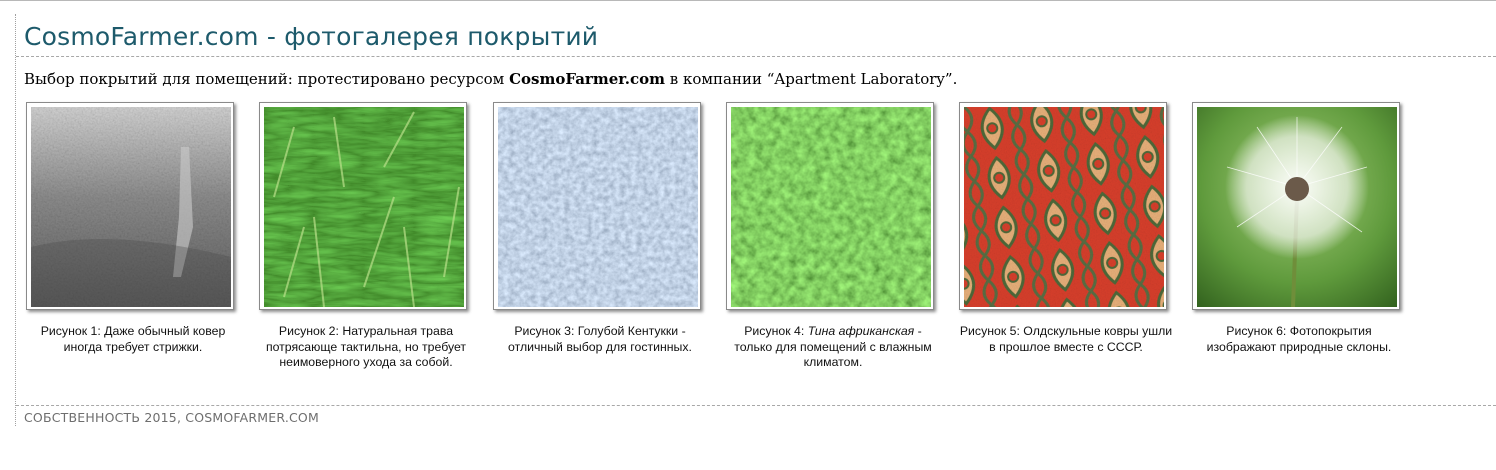 The height and width of the screenshot is (470, 1496). I want to click on oldschool-rug-image, so click(1064, 207).